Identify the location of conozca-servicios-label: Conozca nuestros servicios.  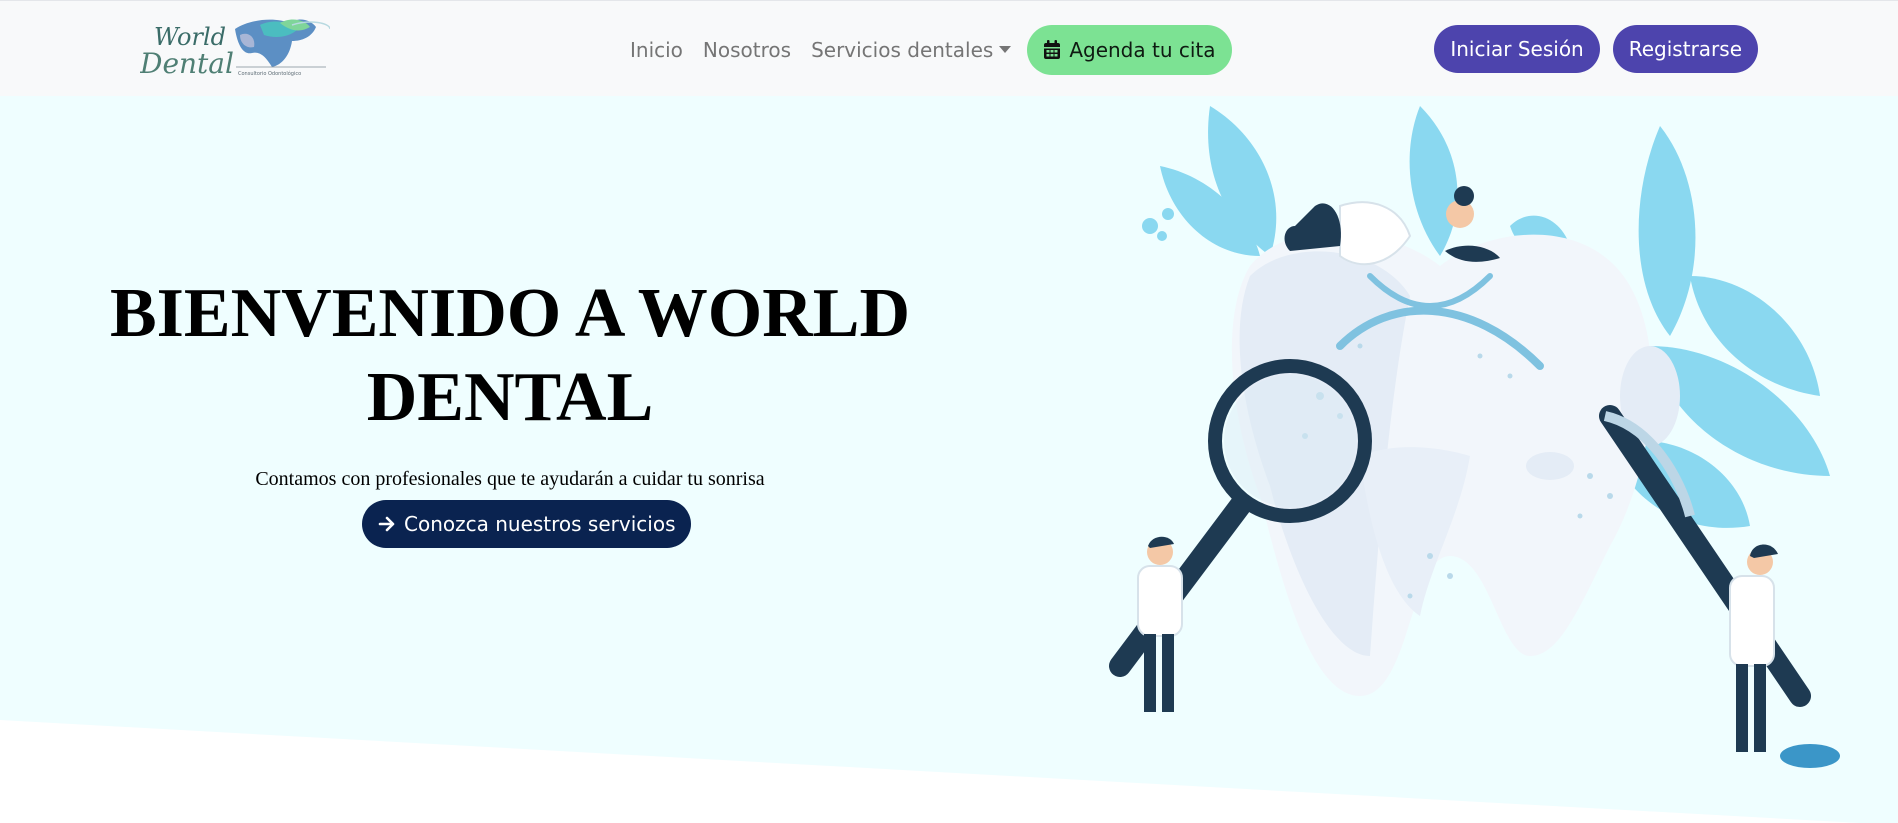
(540, 524).